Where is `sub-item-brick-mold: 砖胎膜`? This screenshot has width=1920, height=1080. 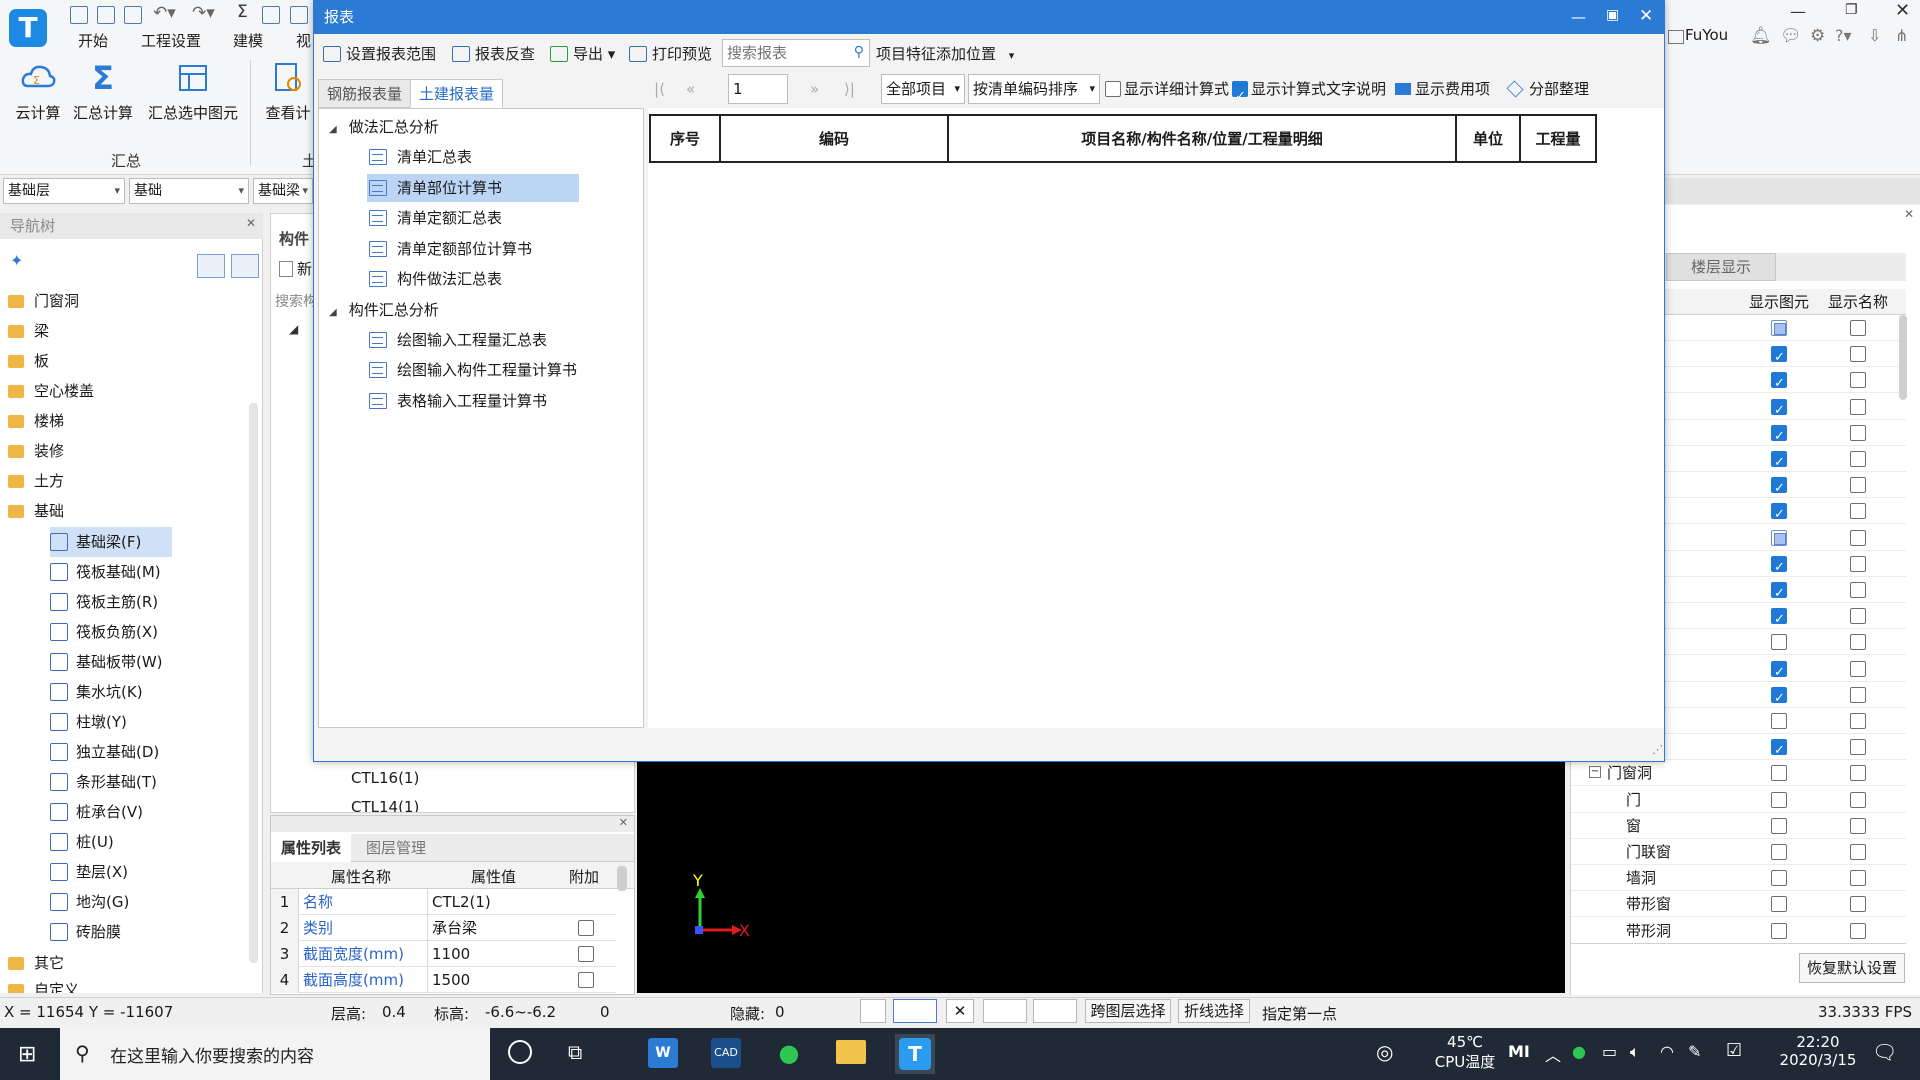
sub-item-brick-mold: 砖胎膜 is located at coordinates (152, 932).